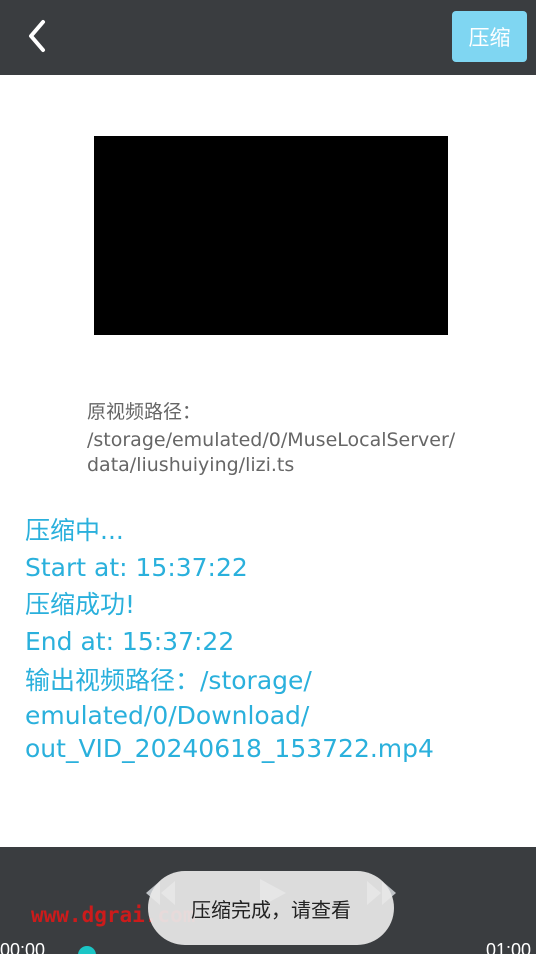 The width and height of the screenshot is (536, 954). Describe the element at coordinates (23, 947) in the screenshot. I see `current-time: 00:00` at that location.